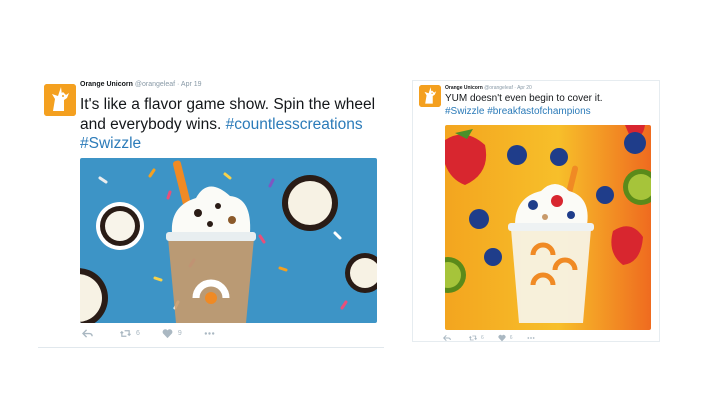 This screenshot has width=720, height=405. I want to click on like-action: 6, so click(505, 338).